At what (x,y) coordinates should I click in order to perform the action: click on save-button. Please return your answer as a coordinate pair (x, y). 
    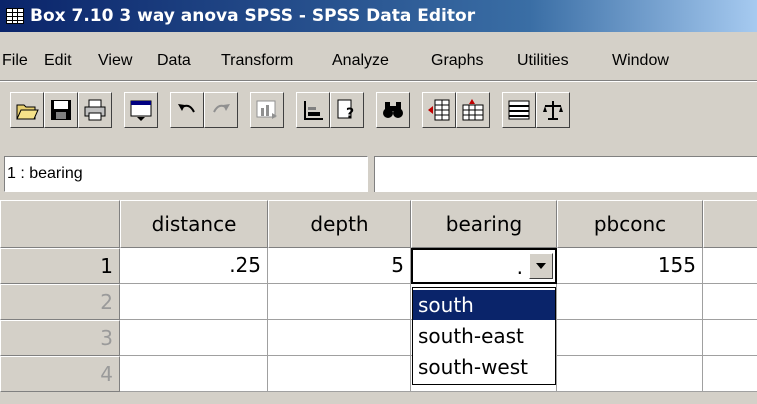
    Looking at the image, I should click on (61, 110).